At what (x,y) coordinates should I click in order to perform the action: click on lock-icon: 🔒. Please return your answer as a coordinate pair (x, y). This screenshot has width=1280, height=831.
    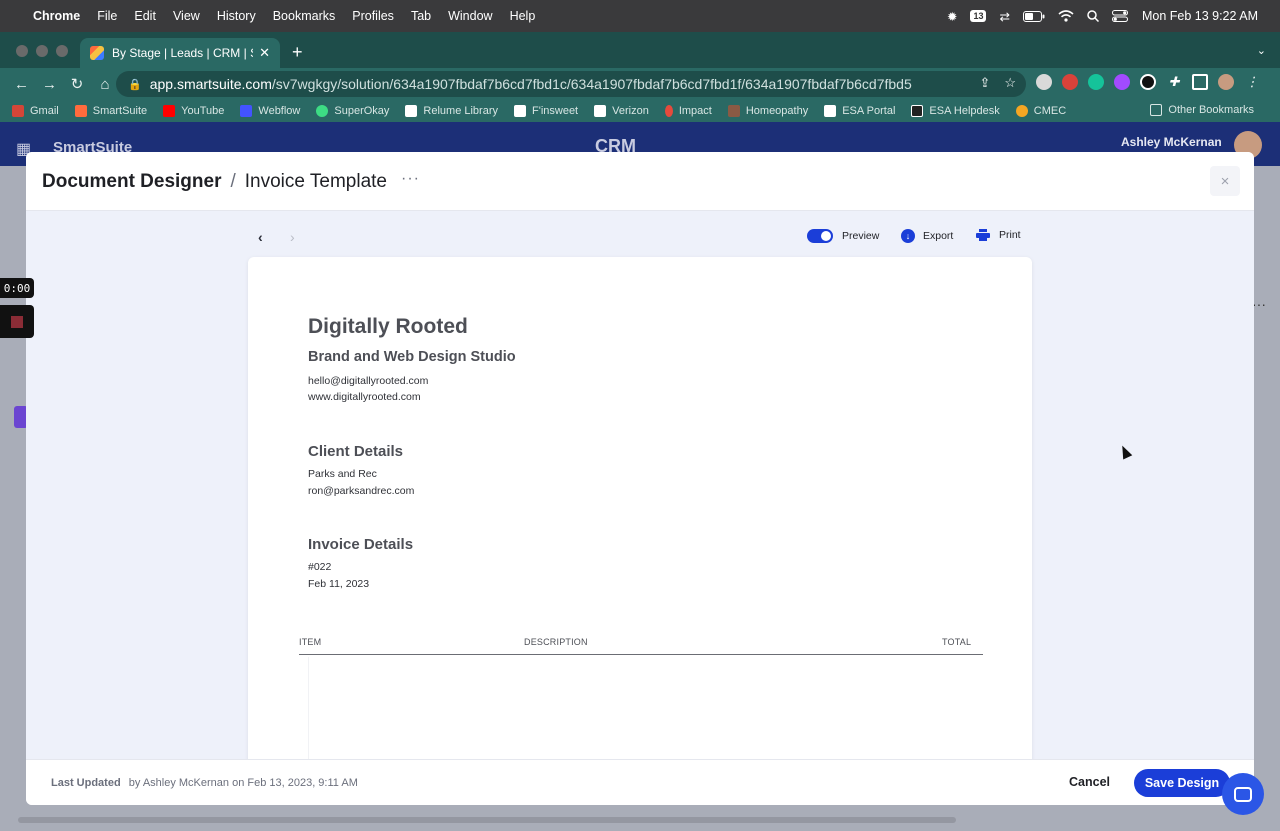
    Looking at the image, I should click on (135, 84).